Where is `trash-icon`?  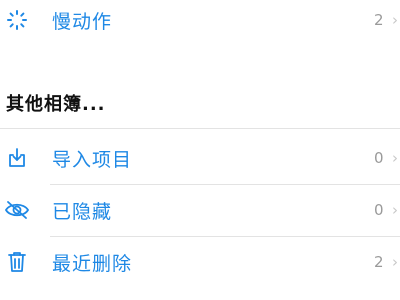 trash-icon is located at coordinates (17, 262).